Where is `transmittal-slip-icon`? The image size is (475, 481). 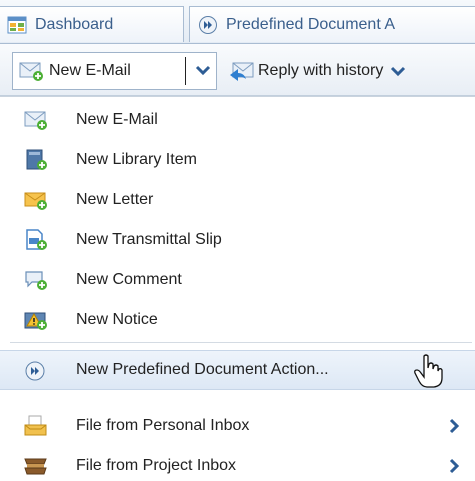 transmittal-slip-icon is located at coordinates (36, 239).